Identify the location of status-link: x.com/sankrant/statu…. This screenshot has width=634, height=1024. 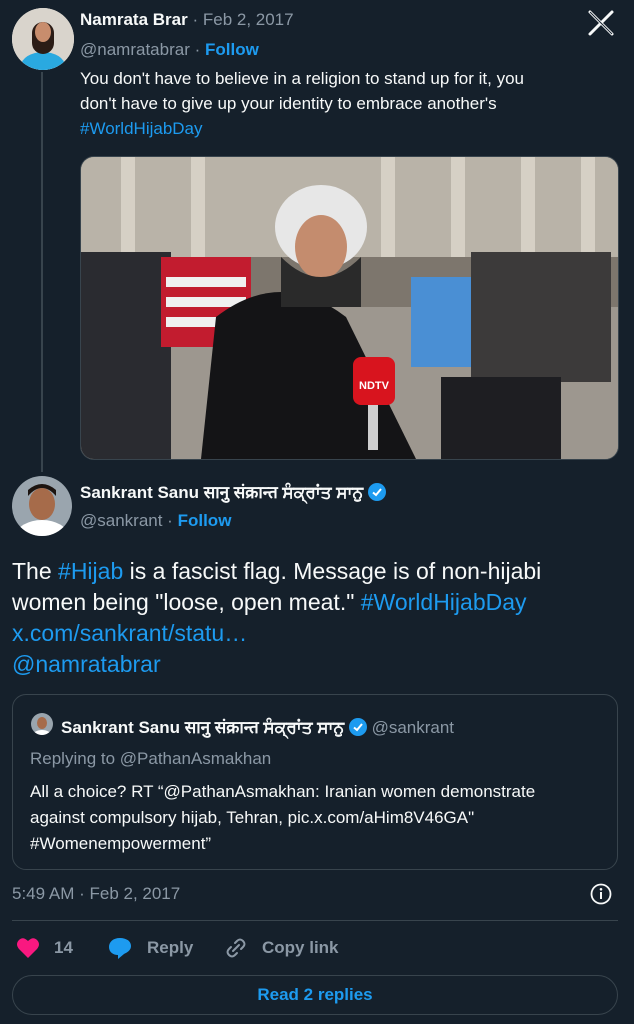
(319, 633).